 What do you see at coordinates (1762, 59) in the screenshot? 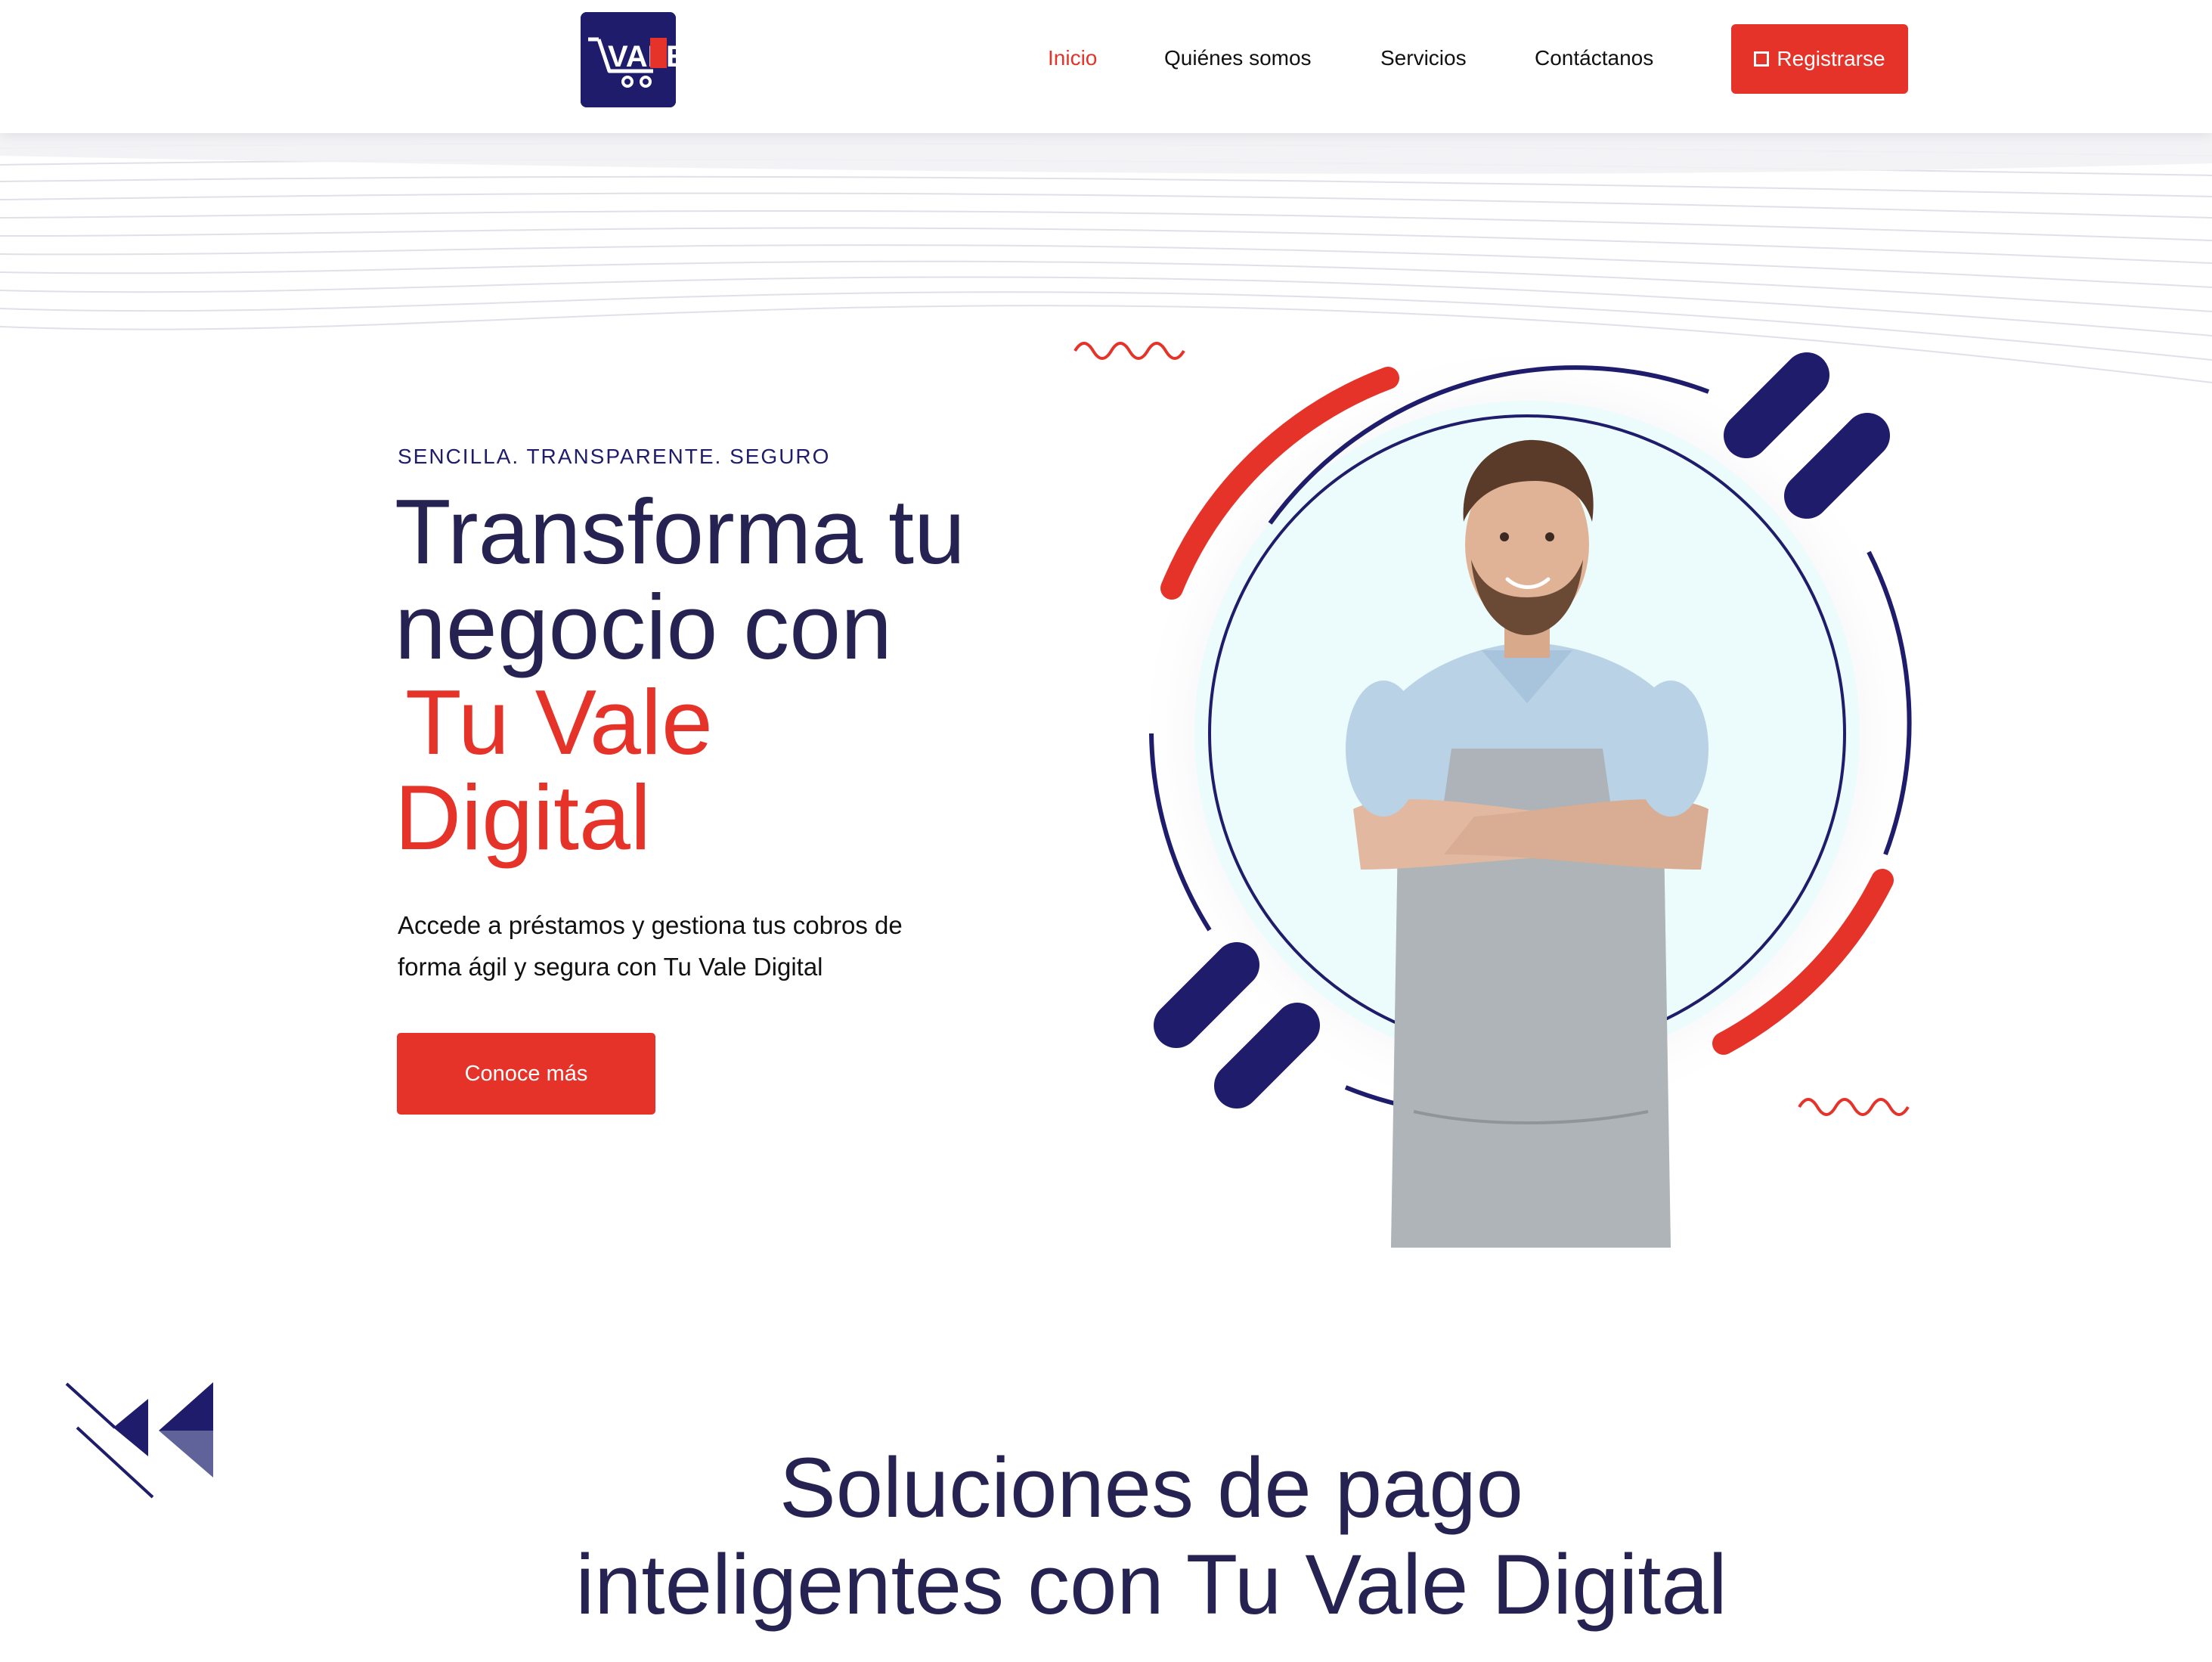
I see `square-icon` at bounding box center [1762, 59].